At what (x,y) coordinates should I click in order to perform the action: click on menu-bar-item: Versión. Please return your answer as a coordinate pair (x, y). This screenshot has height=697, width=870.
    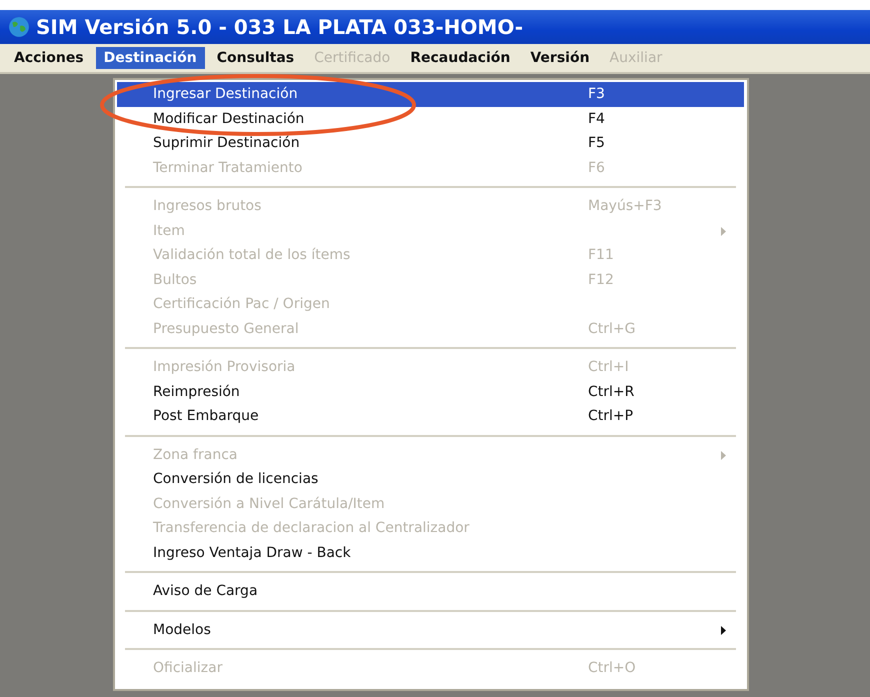
    Looking at the image, I should click on (560, 58).